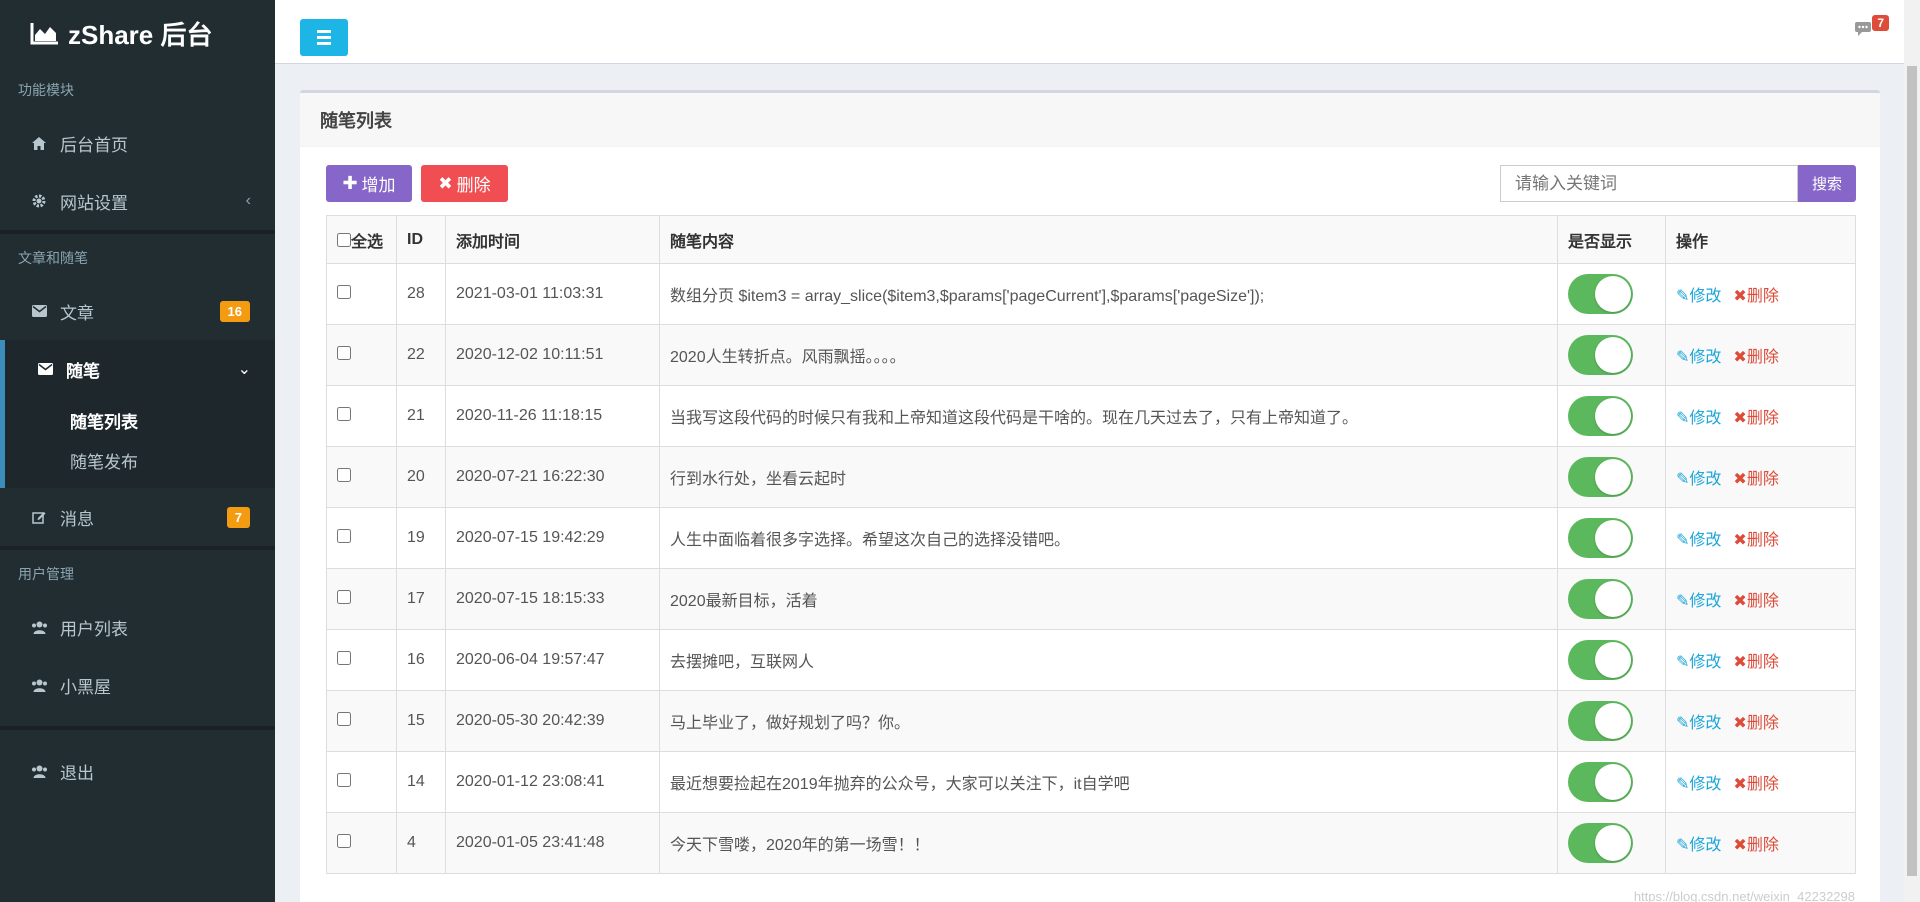  Describe the element at coordinates (552, 843) in the screenshot. I see `row-time: 2020-01-05 23:41:48` at that location.